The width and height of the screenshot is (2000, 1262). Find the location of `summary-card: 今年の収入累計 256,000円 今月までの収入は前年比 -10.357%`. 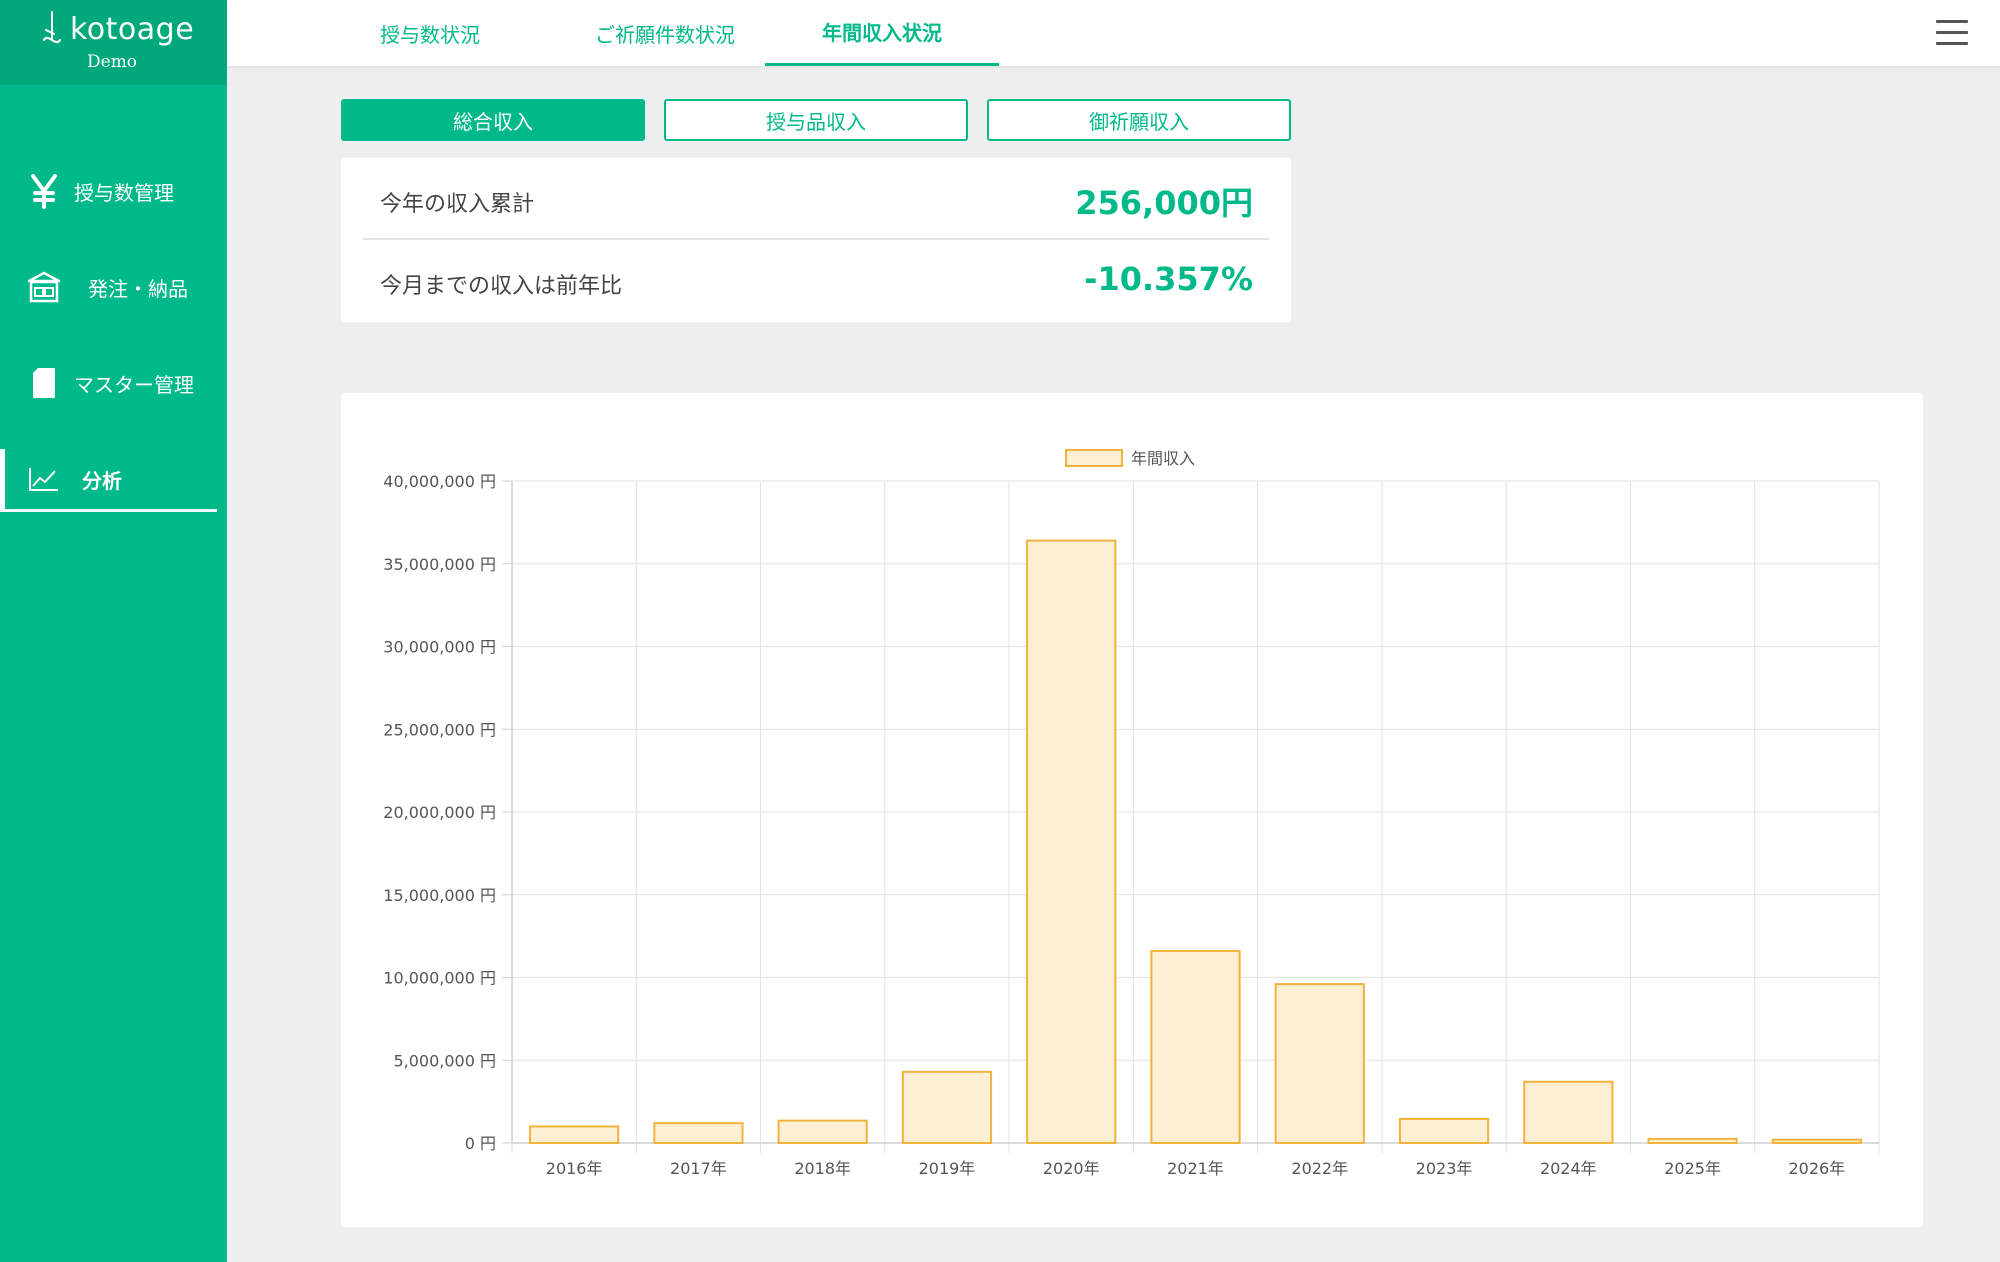

summary-card: 今年の収入累計 256,000円 今月までの収入は前年比 -10.357% is located at coordinates (816, 240).